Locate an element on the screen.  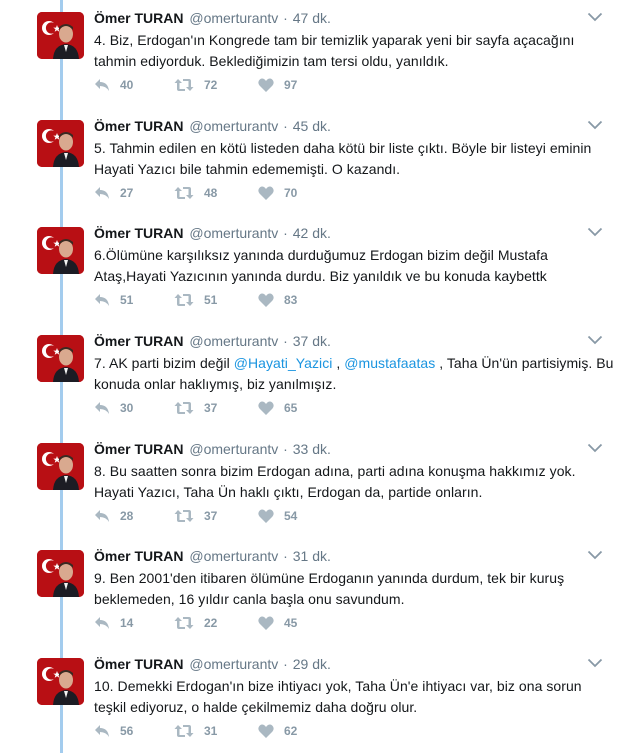
tweet-timestamp: 47 dk. is located at coordinates (312, 18).